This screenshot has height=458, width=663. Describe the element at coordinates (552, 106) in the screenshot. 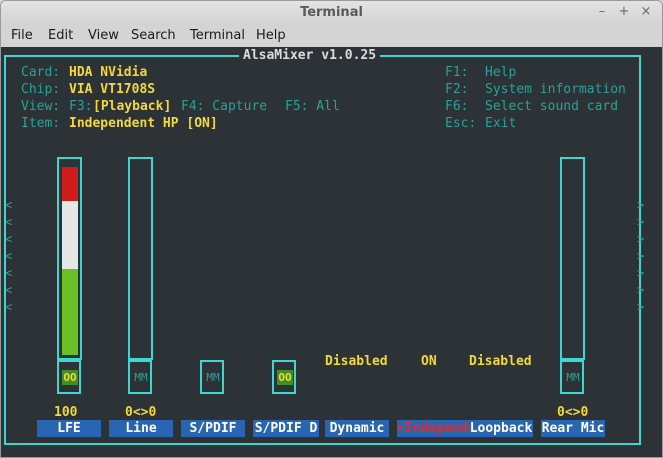

I see `help-text-f6: Select sound card` at that location.